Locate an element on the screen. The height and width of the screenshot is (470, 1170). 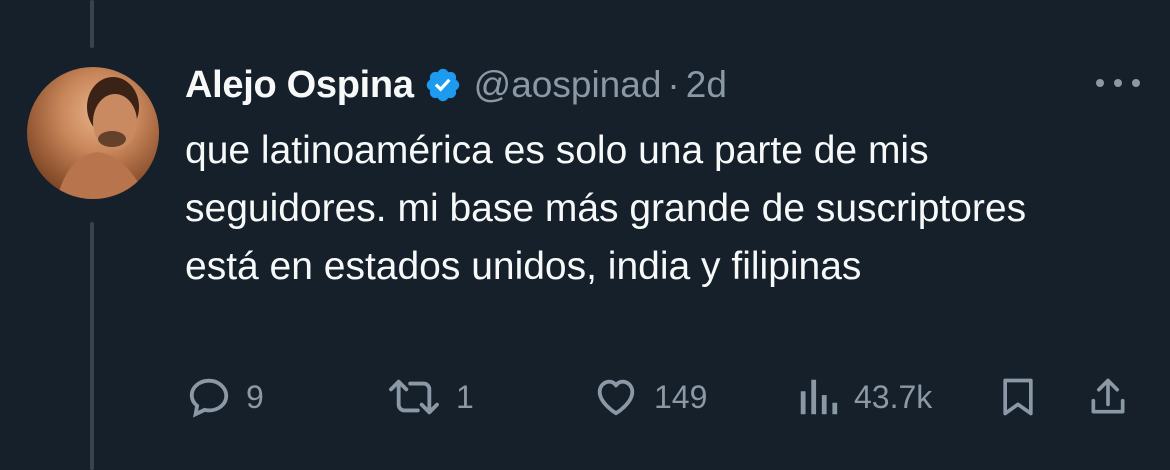
tweet-time: 2d is located at coordinates (706, 85).